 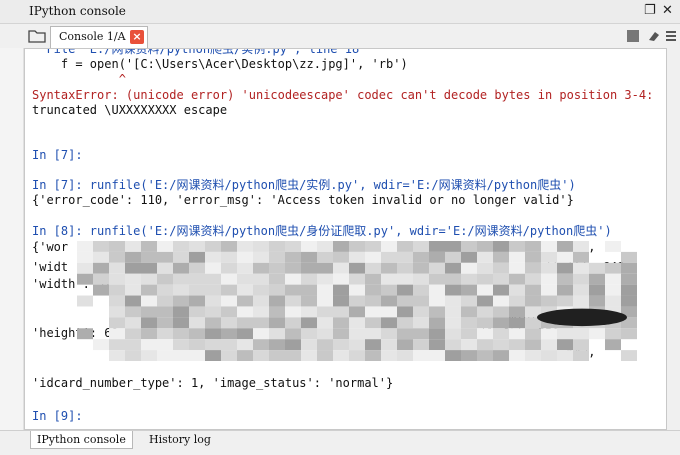 What do you see at coordinates (12, 239) in the screenshot?
I see `left-gutter` at bounding box center [12, 239].